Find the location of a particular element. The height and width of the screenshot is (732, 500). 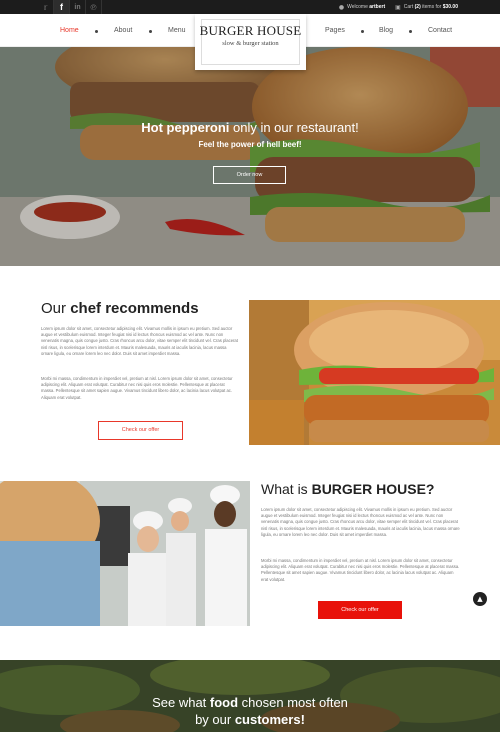

hero-headline-bold: Hot pepperoni is located at coordinates (185, 127).